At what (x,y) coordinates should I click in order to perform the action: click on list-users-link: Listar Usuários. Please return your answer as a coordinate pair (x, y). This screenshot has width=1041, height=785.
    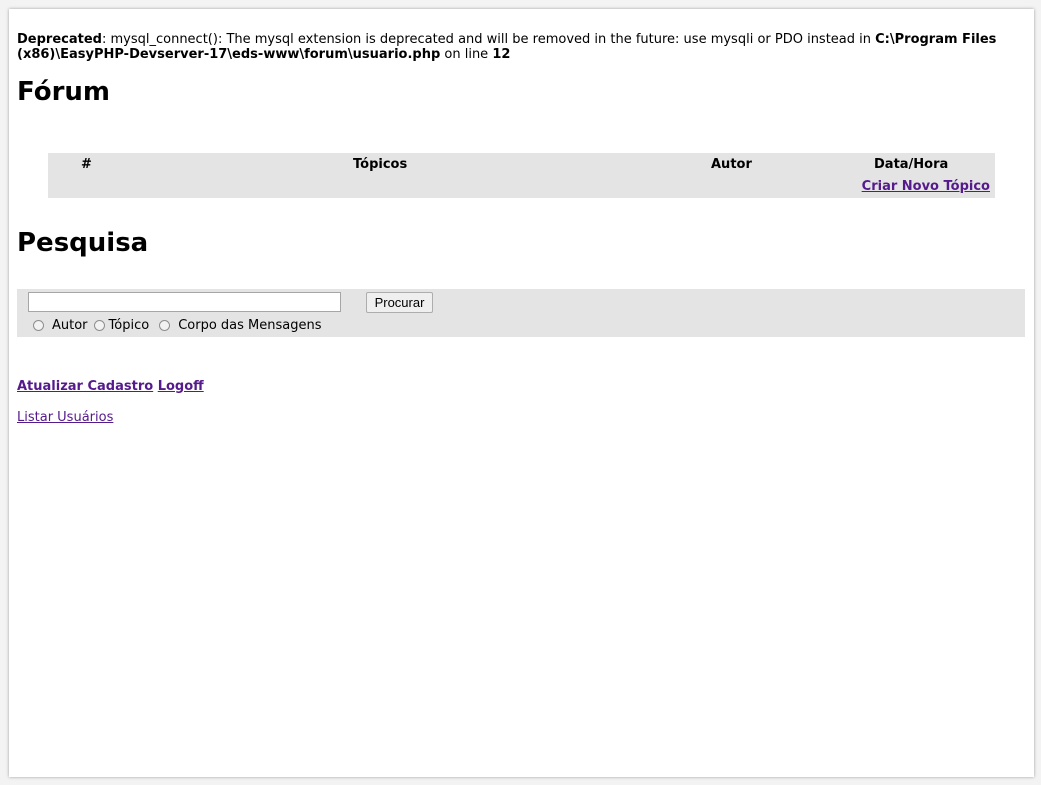
    Looking at the image, I should click on (65, 417).